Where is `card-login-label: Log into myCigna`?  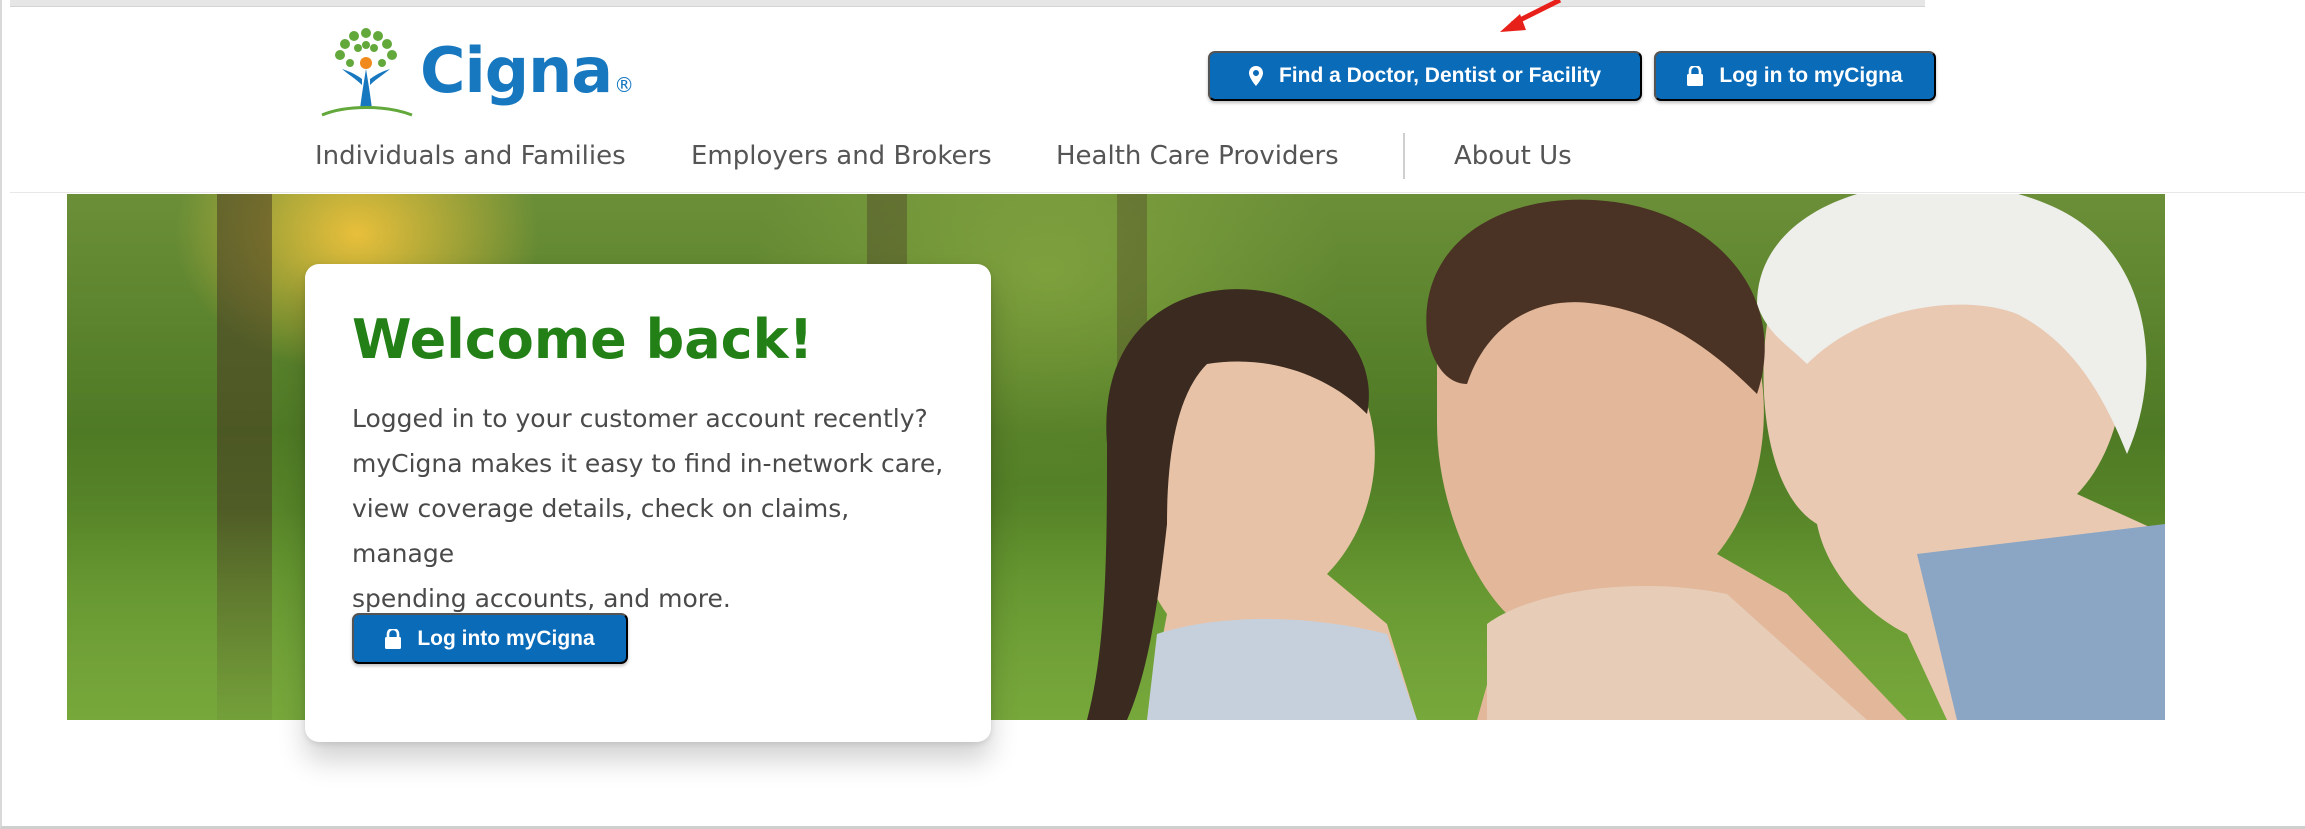
card-login-label: Log into myCigna is located at coordinates (506, 638).